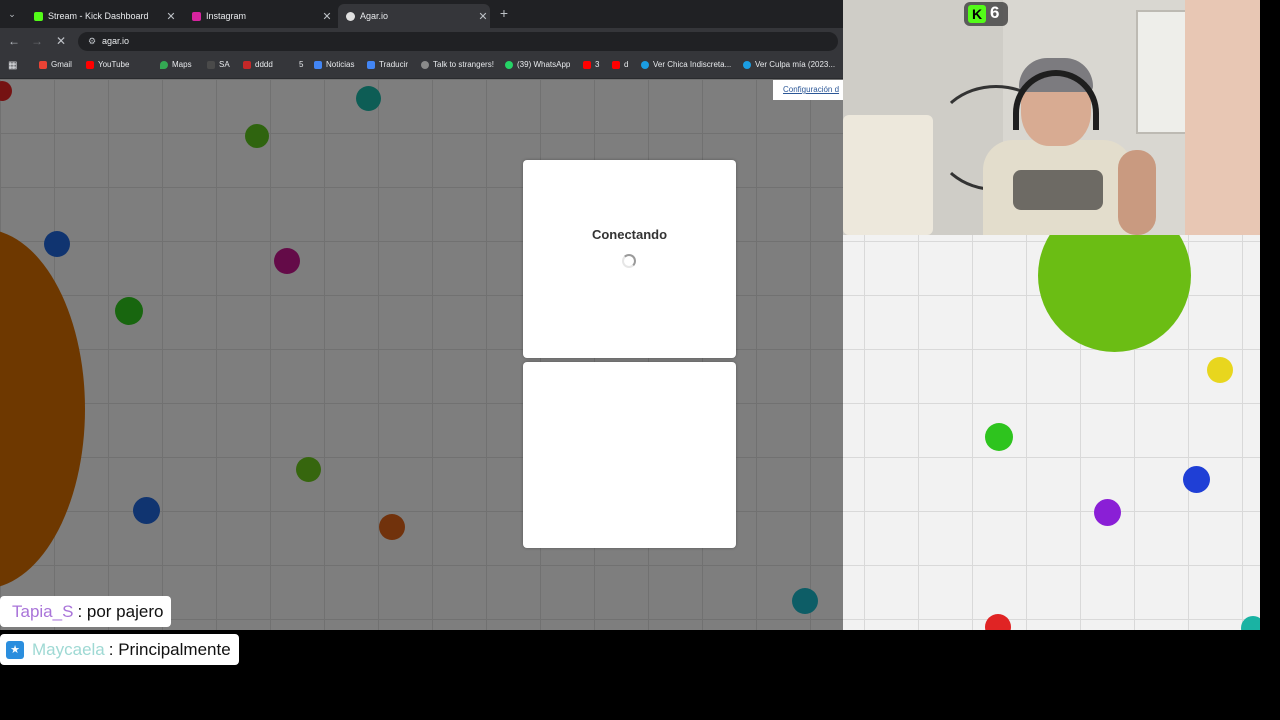 This screenshot has width=1280, height=720. I want to click on tab-search-icon: ⌄, so click(12, 14).